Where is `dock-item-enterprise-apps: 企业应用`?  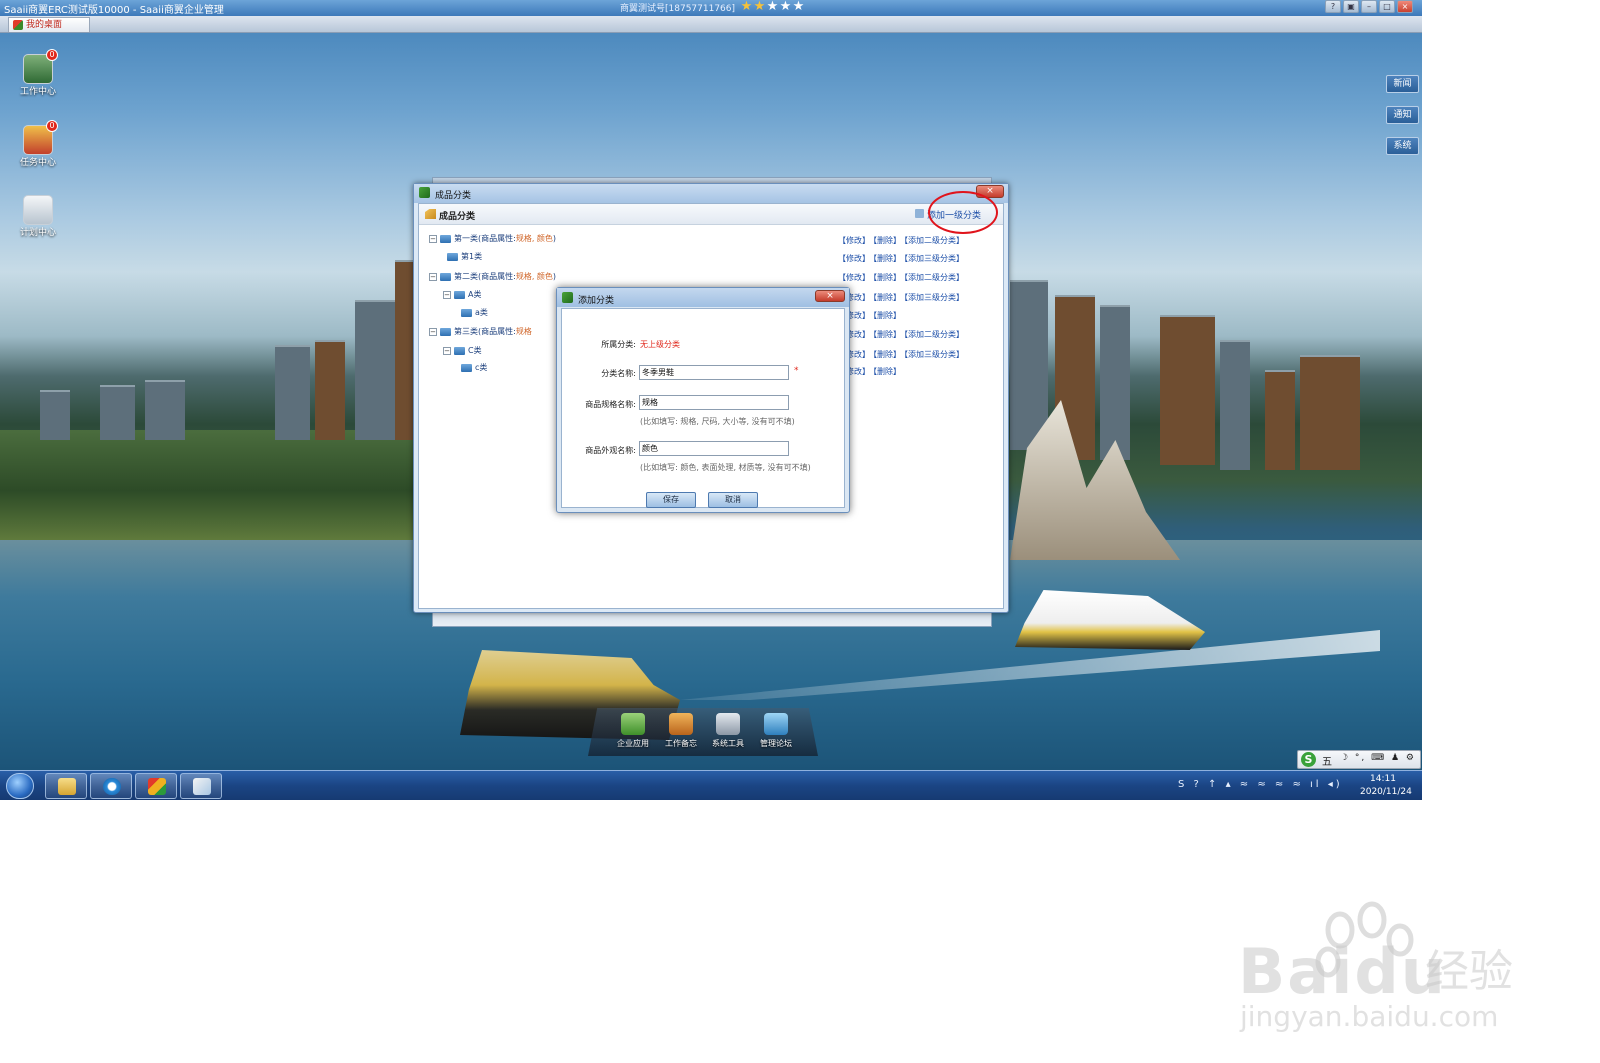 dock-item-enterprise-apps: 企业应用 is located at coordinates (633, 731).